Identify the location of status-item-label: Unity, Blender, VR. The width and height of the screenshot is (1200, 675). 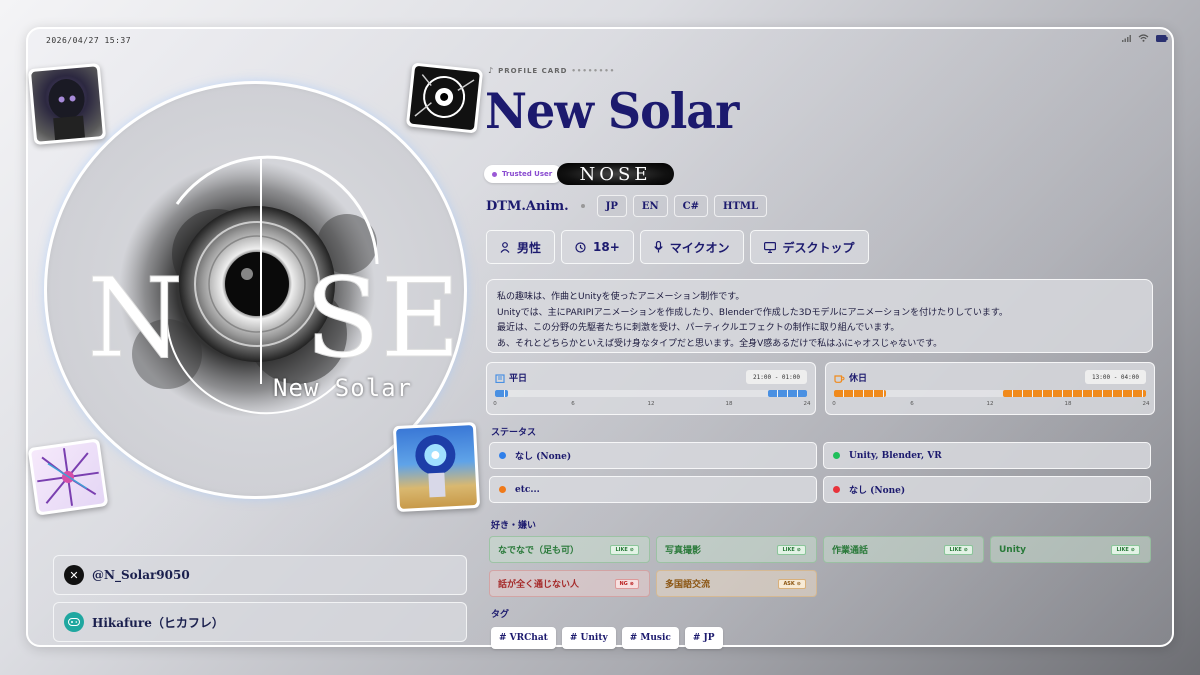
(895, 455).